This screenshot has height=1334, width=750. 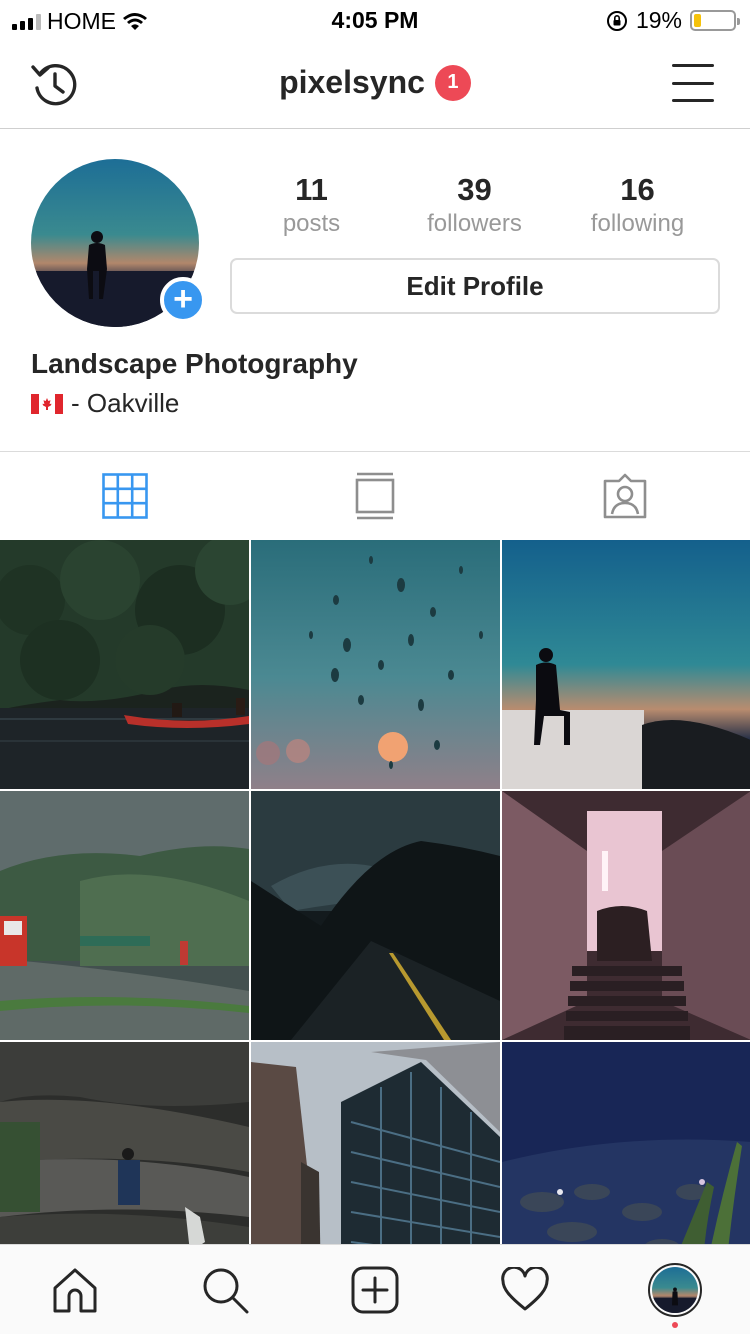 I want to click on post-canoe-on-lake, so click(x=124, y=664).